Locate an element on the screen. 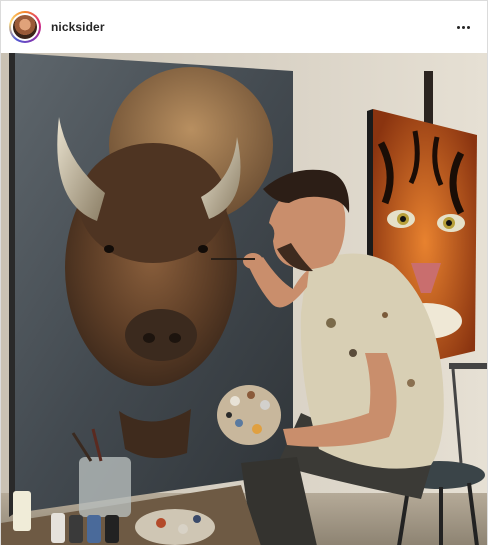 Image resolution: width=488 pixels, height=545 pixels. username-link: nicksider is located at coordinates (78, 27).